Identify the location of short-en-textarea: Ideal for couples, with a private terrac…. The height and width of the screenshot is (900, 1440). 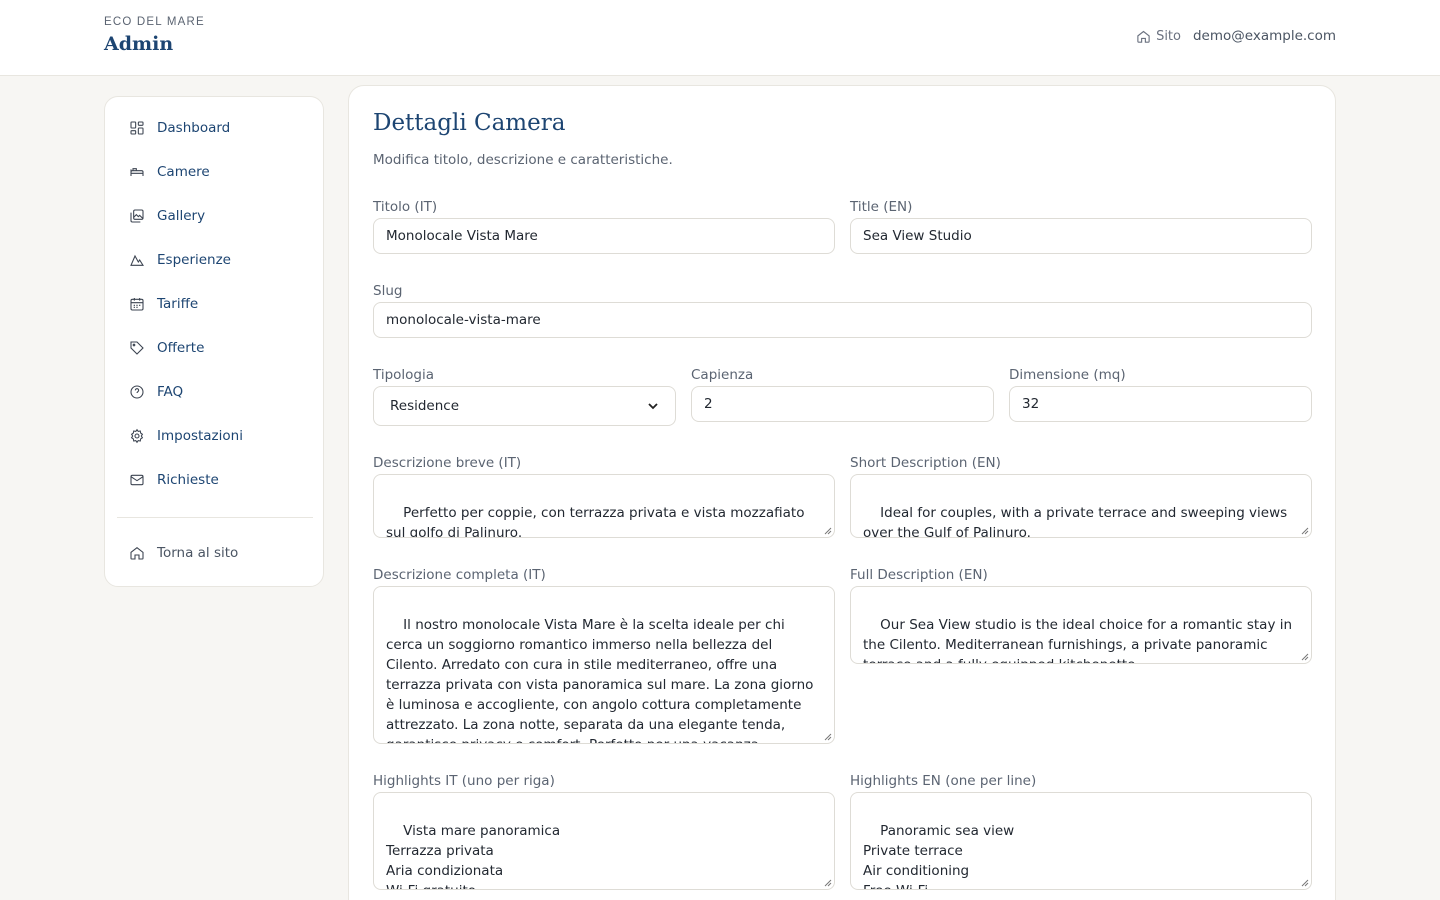
(1081, 506).